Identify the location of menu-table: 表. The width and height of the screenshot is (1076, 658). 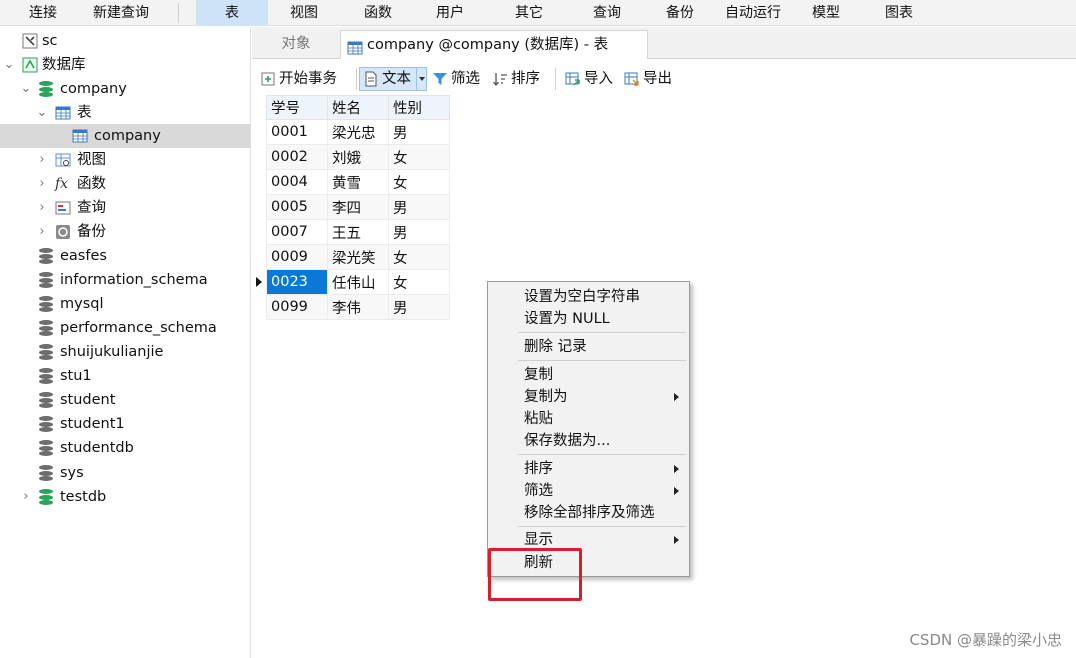
(232, 13).